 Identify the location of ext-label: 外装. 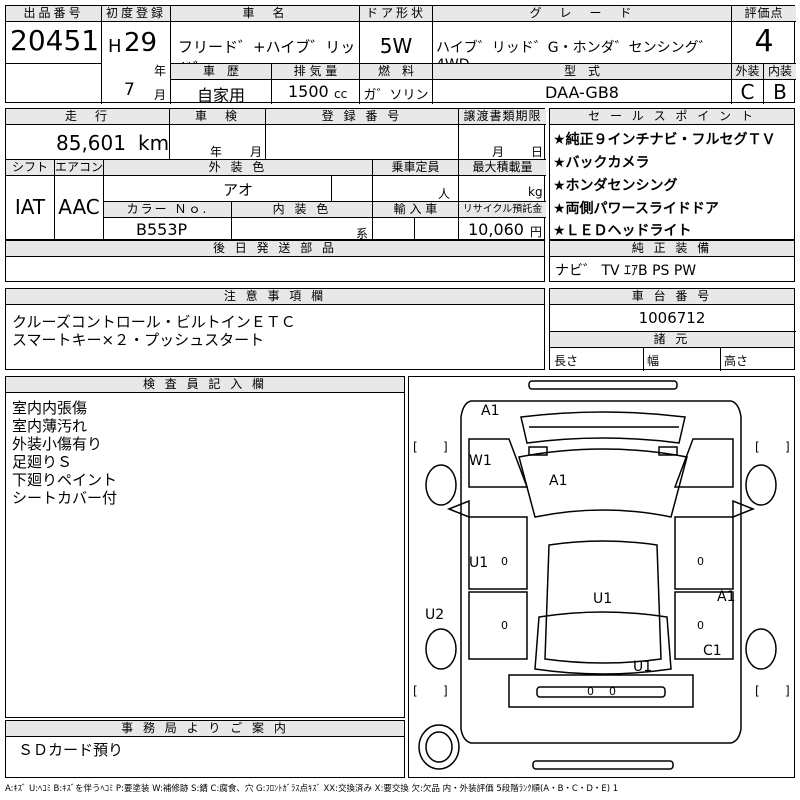
(747, 71).